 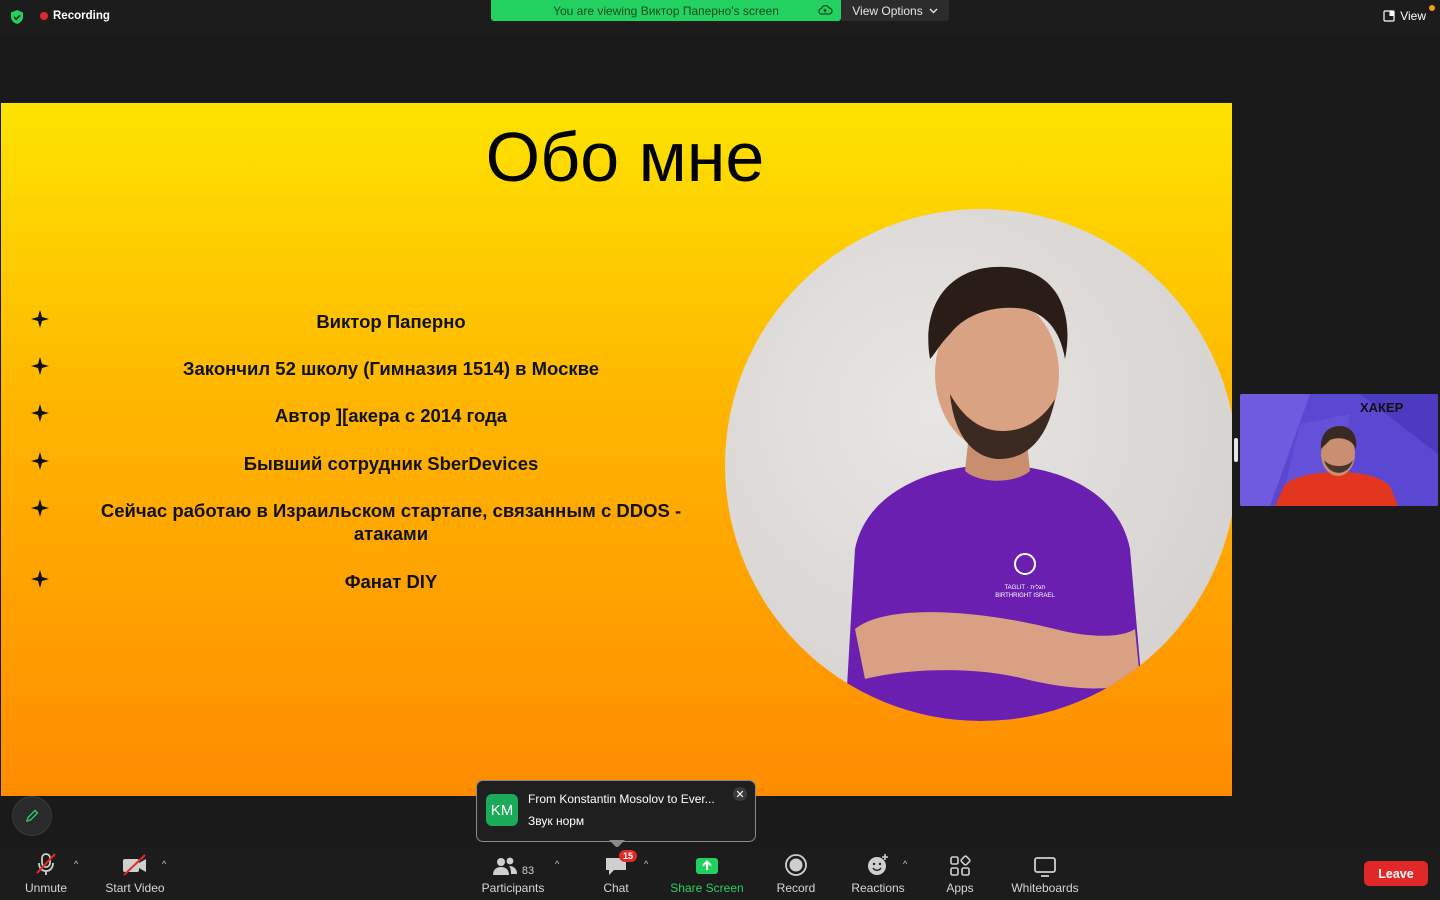 I want to click on record-button: Record, so click(x=796, y=873).